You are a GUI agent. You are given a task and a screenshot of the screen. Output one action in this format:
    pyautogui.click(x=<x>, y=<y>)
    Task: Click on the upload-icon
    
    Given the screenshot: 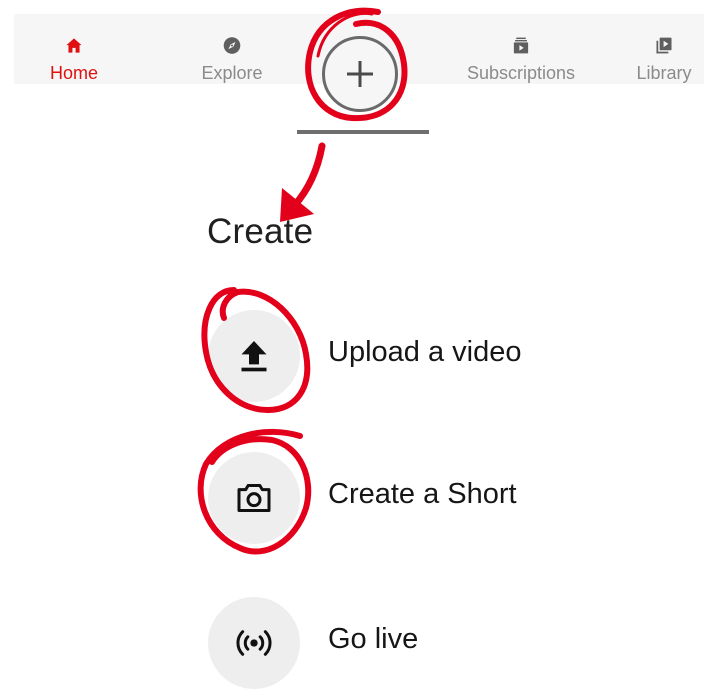 What is the action you would take?
    pyautogui.click(x=254, y=356)
    